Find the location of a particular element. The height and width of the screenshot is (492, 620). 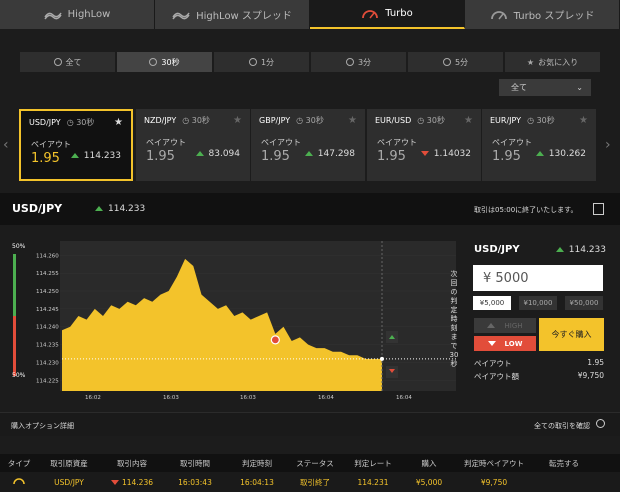

low-button: LOW is located at coordinates (505, 343).